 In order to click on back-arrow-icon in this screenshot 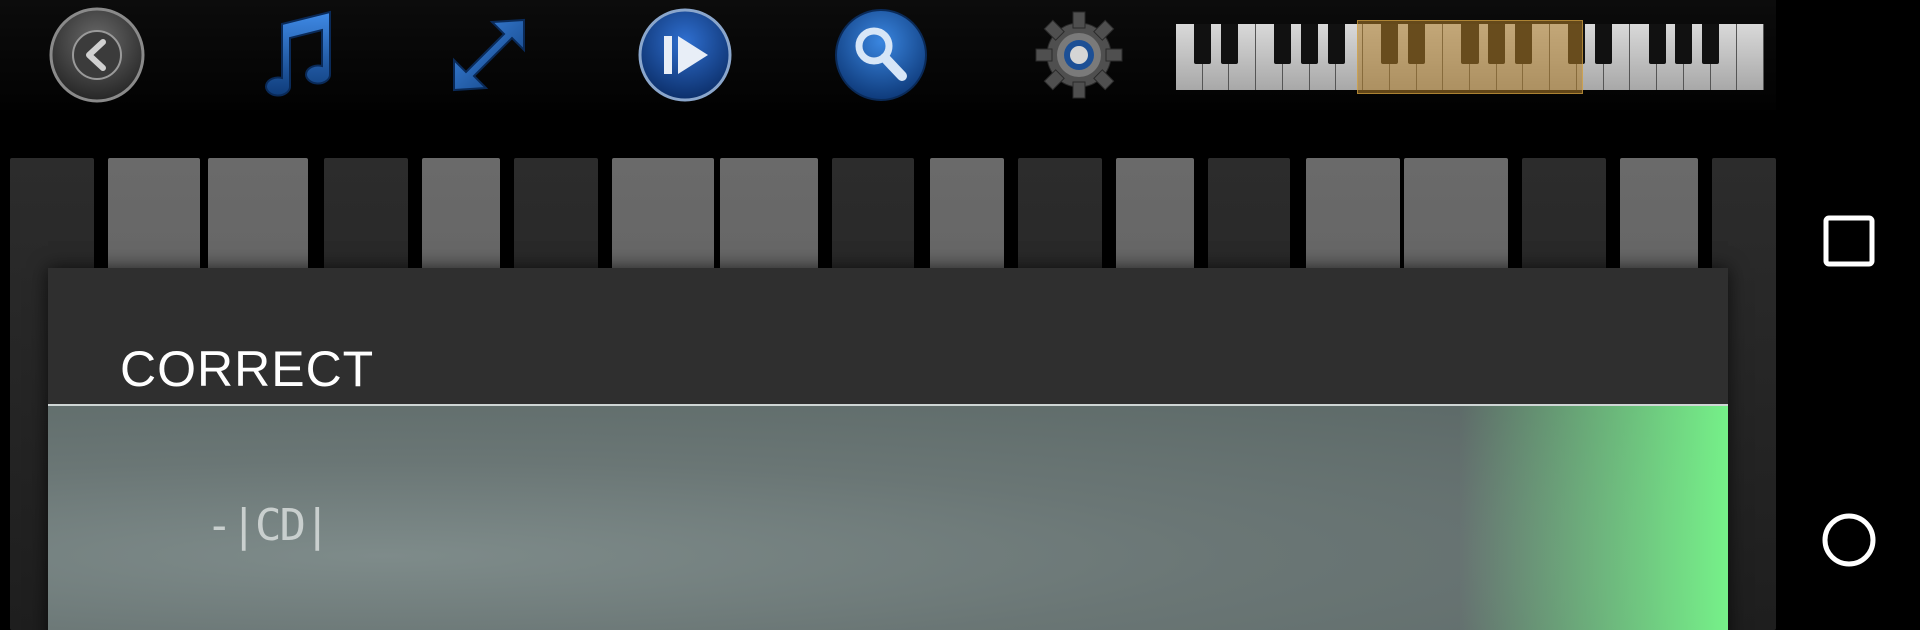, I will do `click(97, 55)`.